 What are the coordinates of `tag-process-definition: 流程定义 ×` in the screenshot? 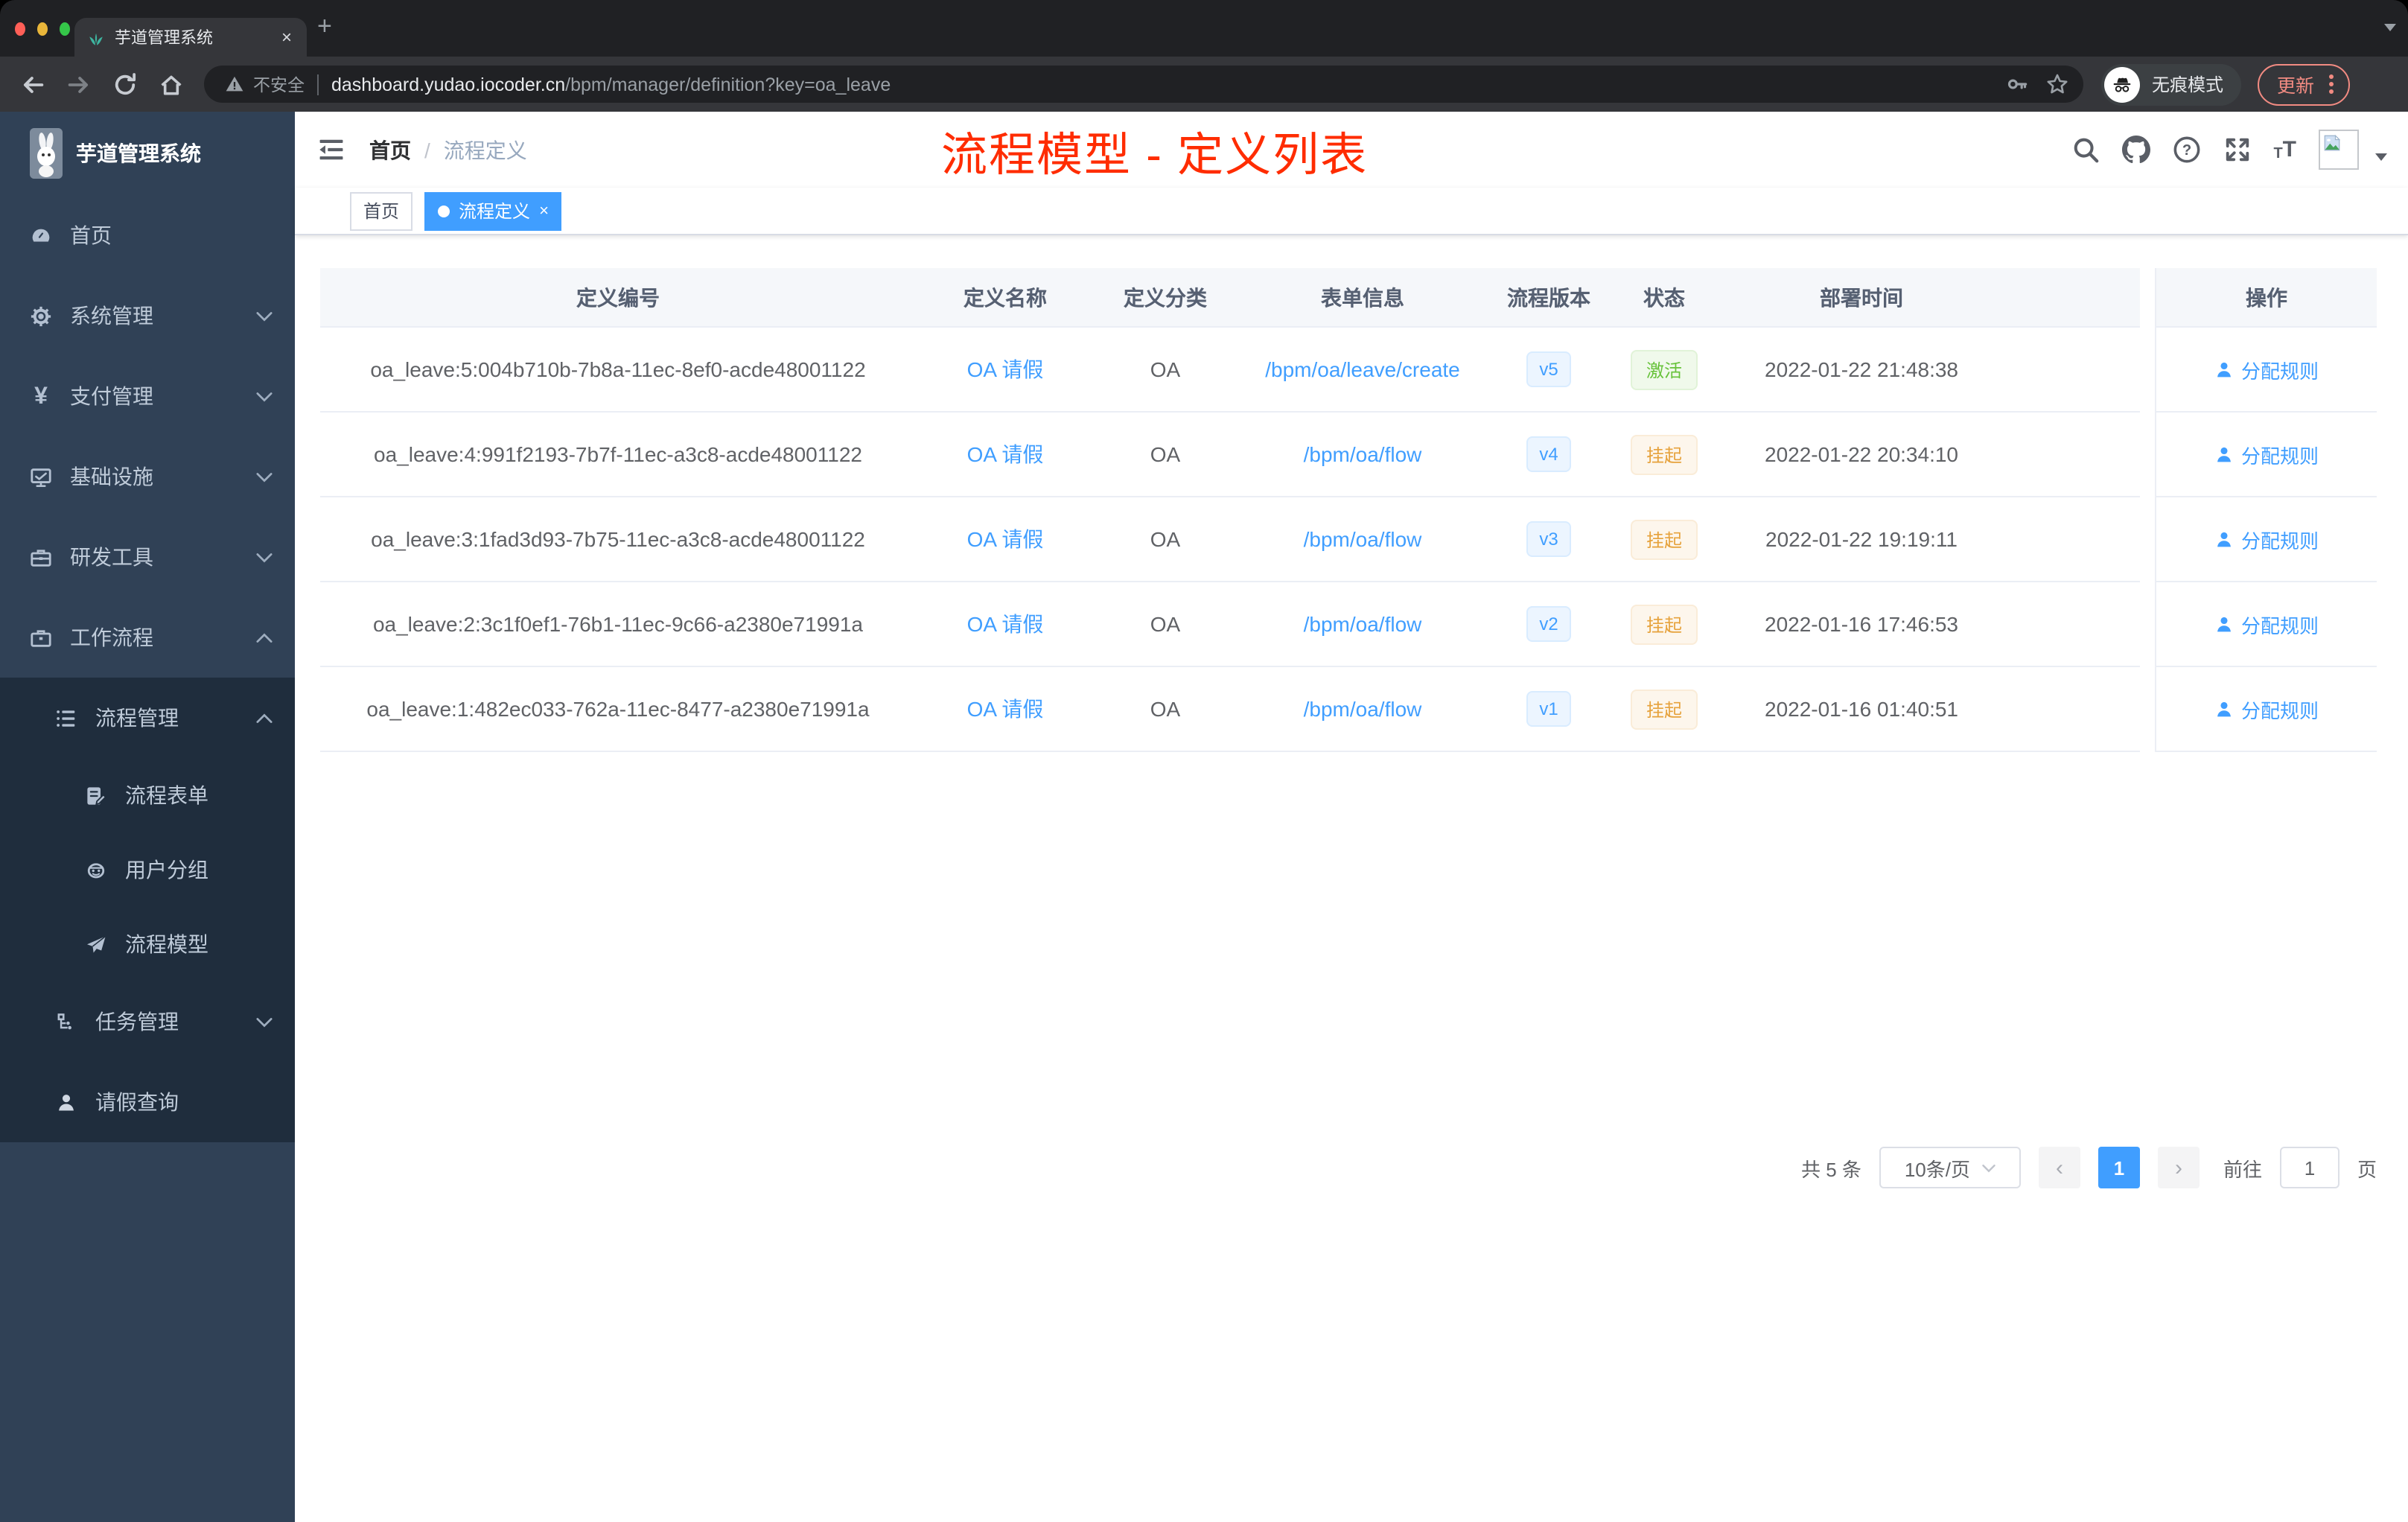 It's located at (493, 210).